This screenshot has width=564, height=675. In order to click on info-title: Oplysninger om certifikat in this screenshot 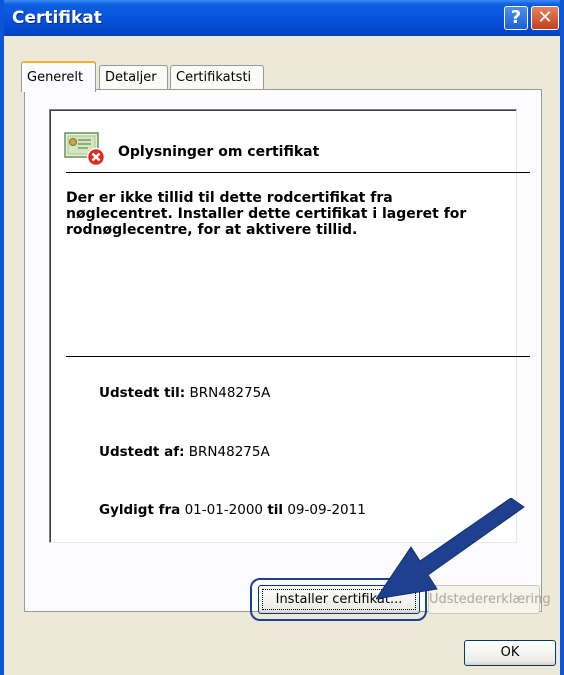, I will do `click(219, 152)`.